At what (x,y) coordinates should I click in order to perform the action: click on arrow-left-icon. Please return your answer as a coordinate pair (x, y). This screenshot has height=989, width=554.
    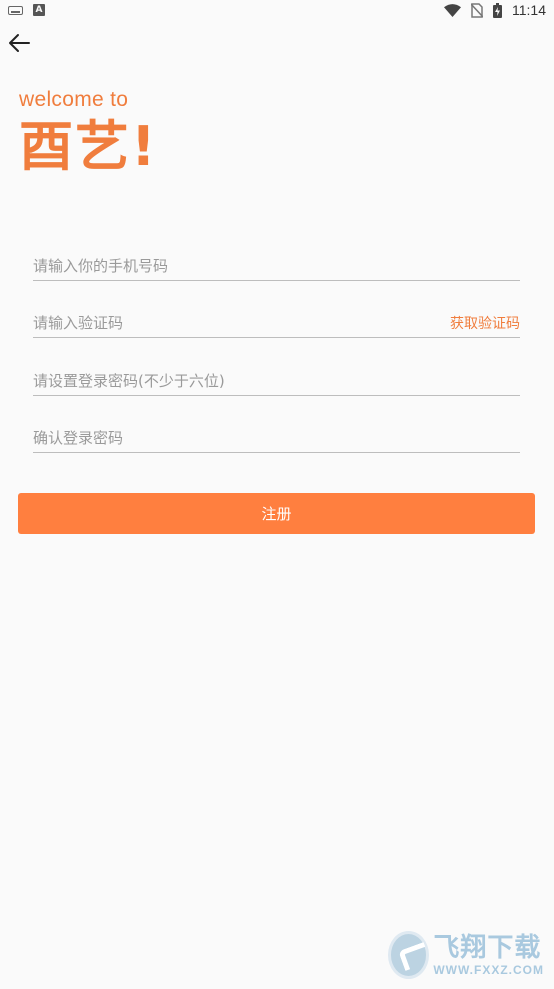
    Looking at the image, I should click on (19, 43).